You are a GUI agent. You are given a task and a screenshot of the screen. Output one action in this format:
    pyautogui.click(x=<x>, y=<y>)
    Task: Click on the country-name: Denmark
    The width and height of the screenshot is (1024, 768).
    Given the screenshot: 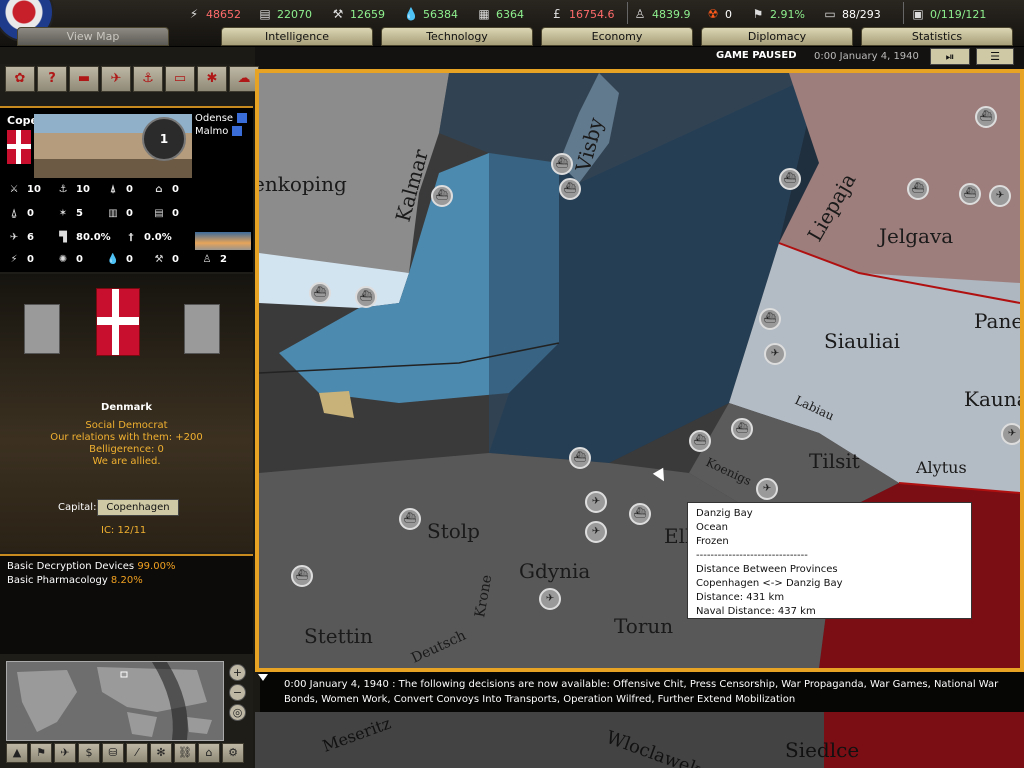 What is the action you would take?
    pyautogui.click(x=126, y=407)
    